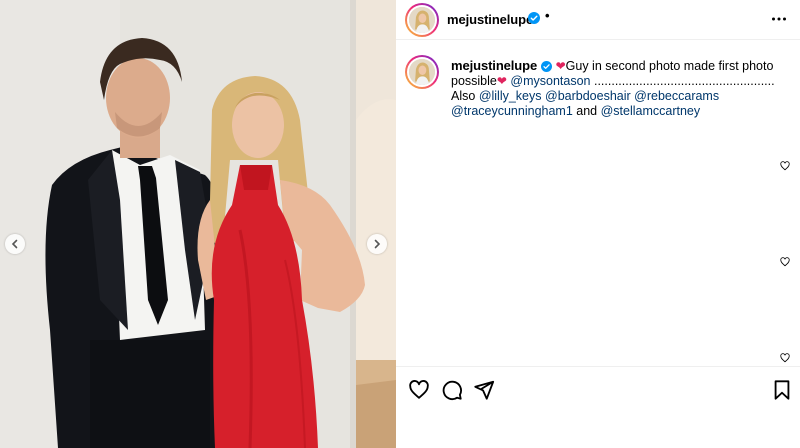 The width and height of the screenshot is (800, 448). What do you see at coordinates (490, 19) in the screenshot?
I see `header-username: mejustinelupe` at bounding box center [490, 19].